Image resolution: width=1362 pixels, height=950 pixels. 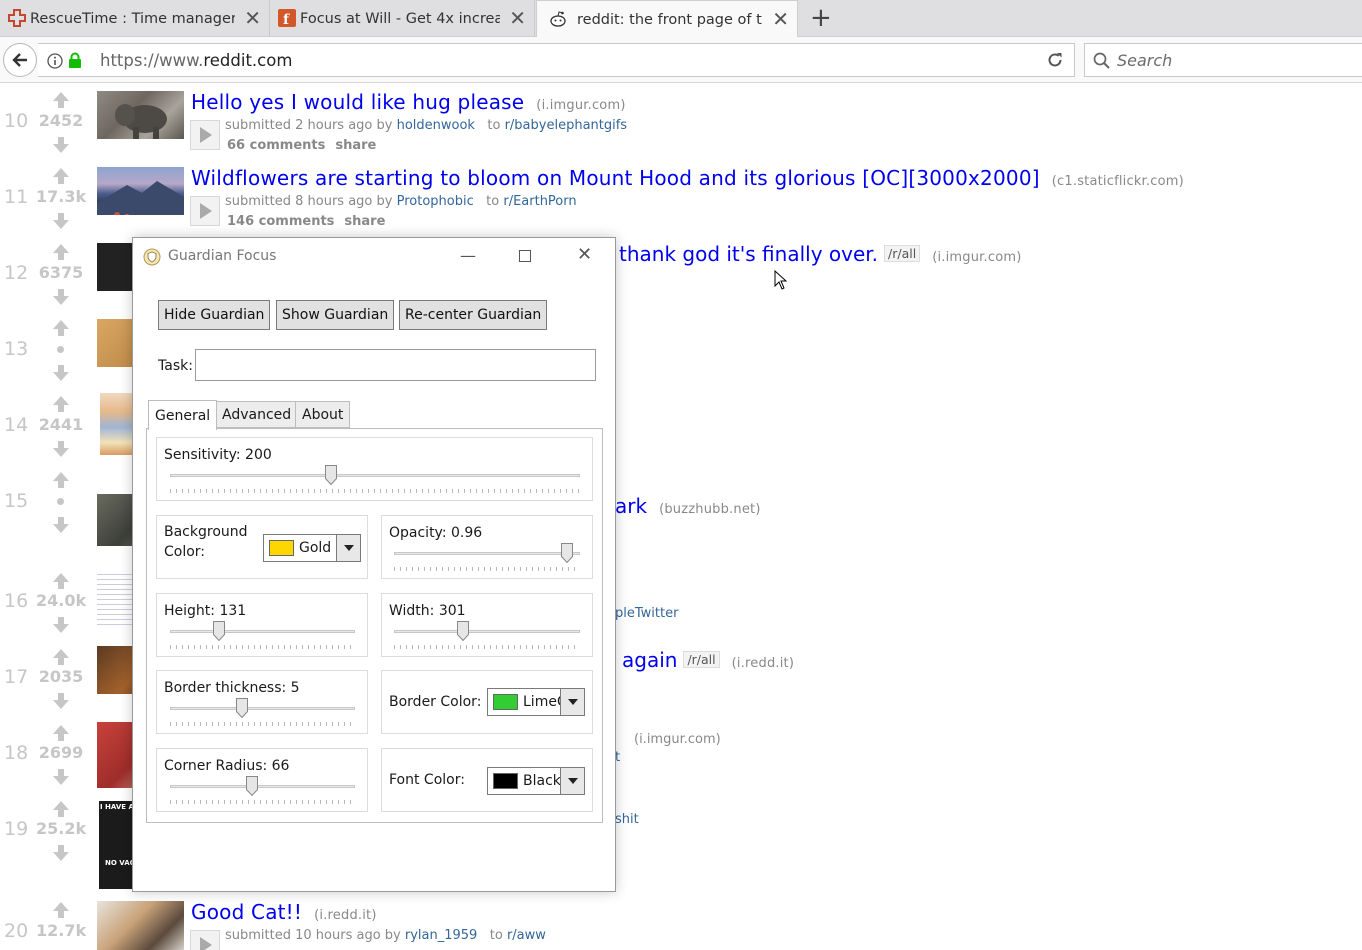 What do you see at coordinates (710, 509) in the screenshot?
I see `post-domain: (buzzhubb.net)` at bounding box center [710, 509].